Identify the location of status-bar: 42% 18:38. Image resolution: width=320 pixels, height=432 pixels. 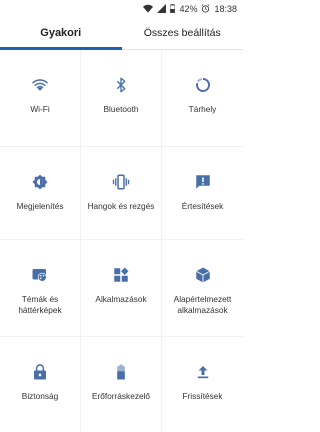
(121, 8).